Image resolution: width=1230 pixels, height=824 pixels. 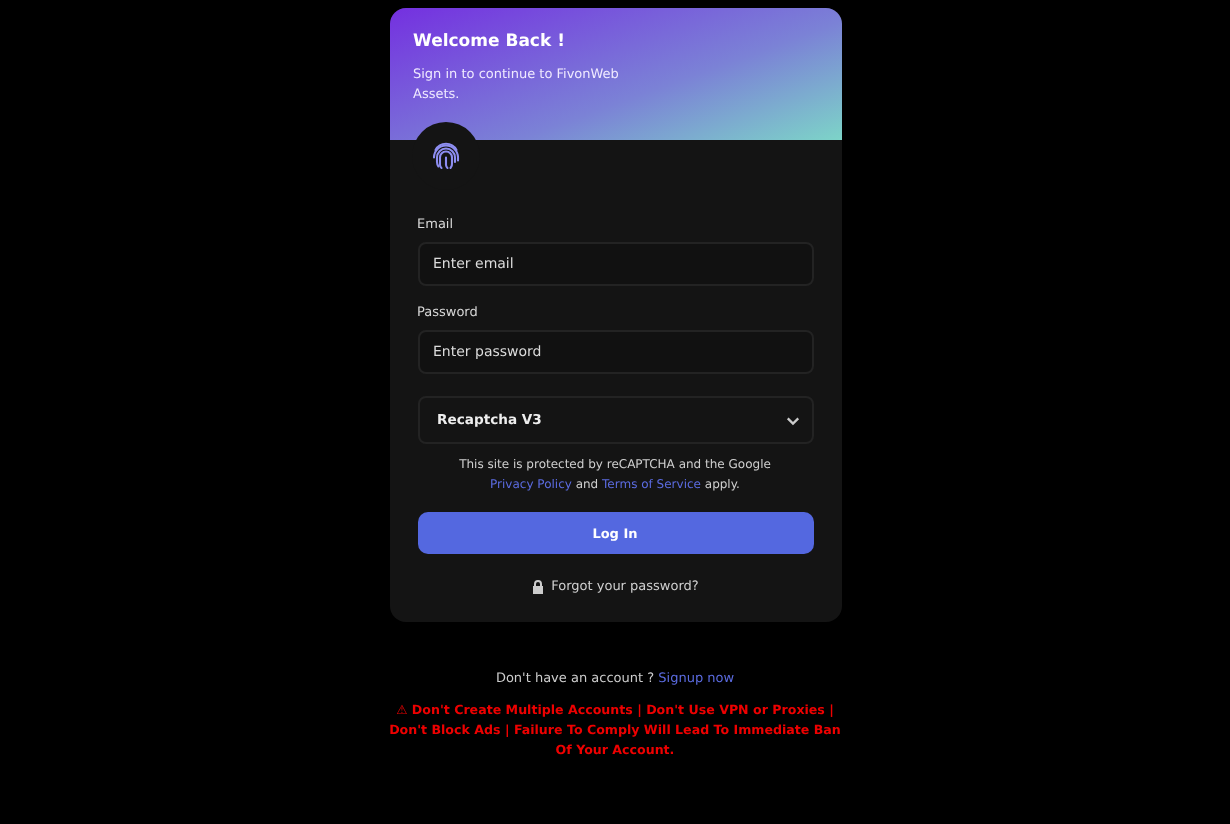 I want to click on chevron-down-icon, so click(x=792, y=420).